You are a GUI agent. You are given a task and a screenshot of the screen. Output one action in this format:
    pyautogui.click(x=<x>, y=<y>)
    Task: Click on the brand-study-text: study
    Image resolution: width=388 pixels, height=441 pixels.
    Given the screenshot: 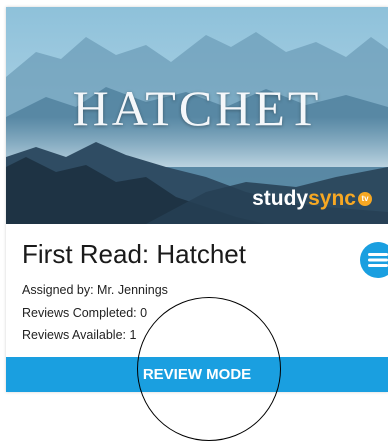 What is the action you would take?
    pyautogui.click(x=280, y=198)
    